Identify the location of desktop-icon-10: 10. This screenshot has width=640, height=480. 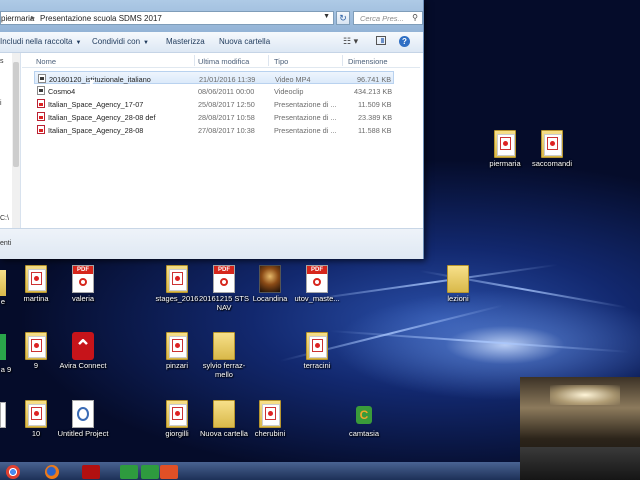
(36, 419).